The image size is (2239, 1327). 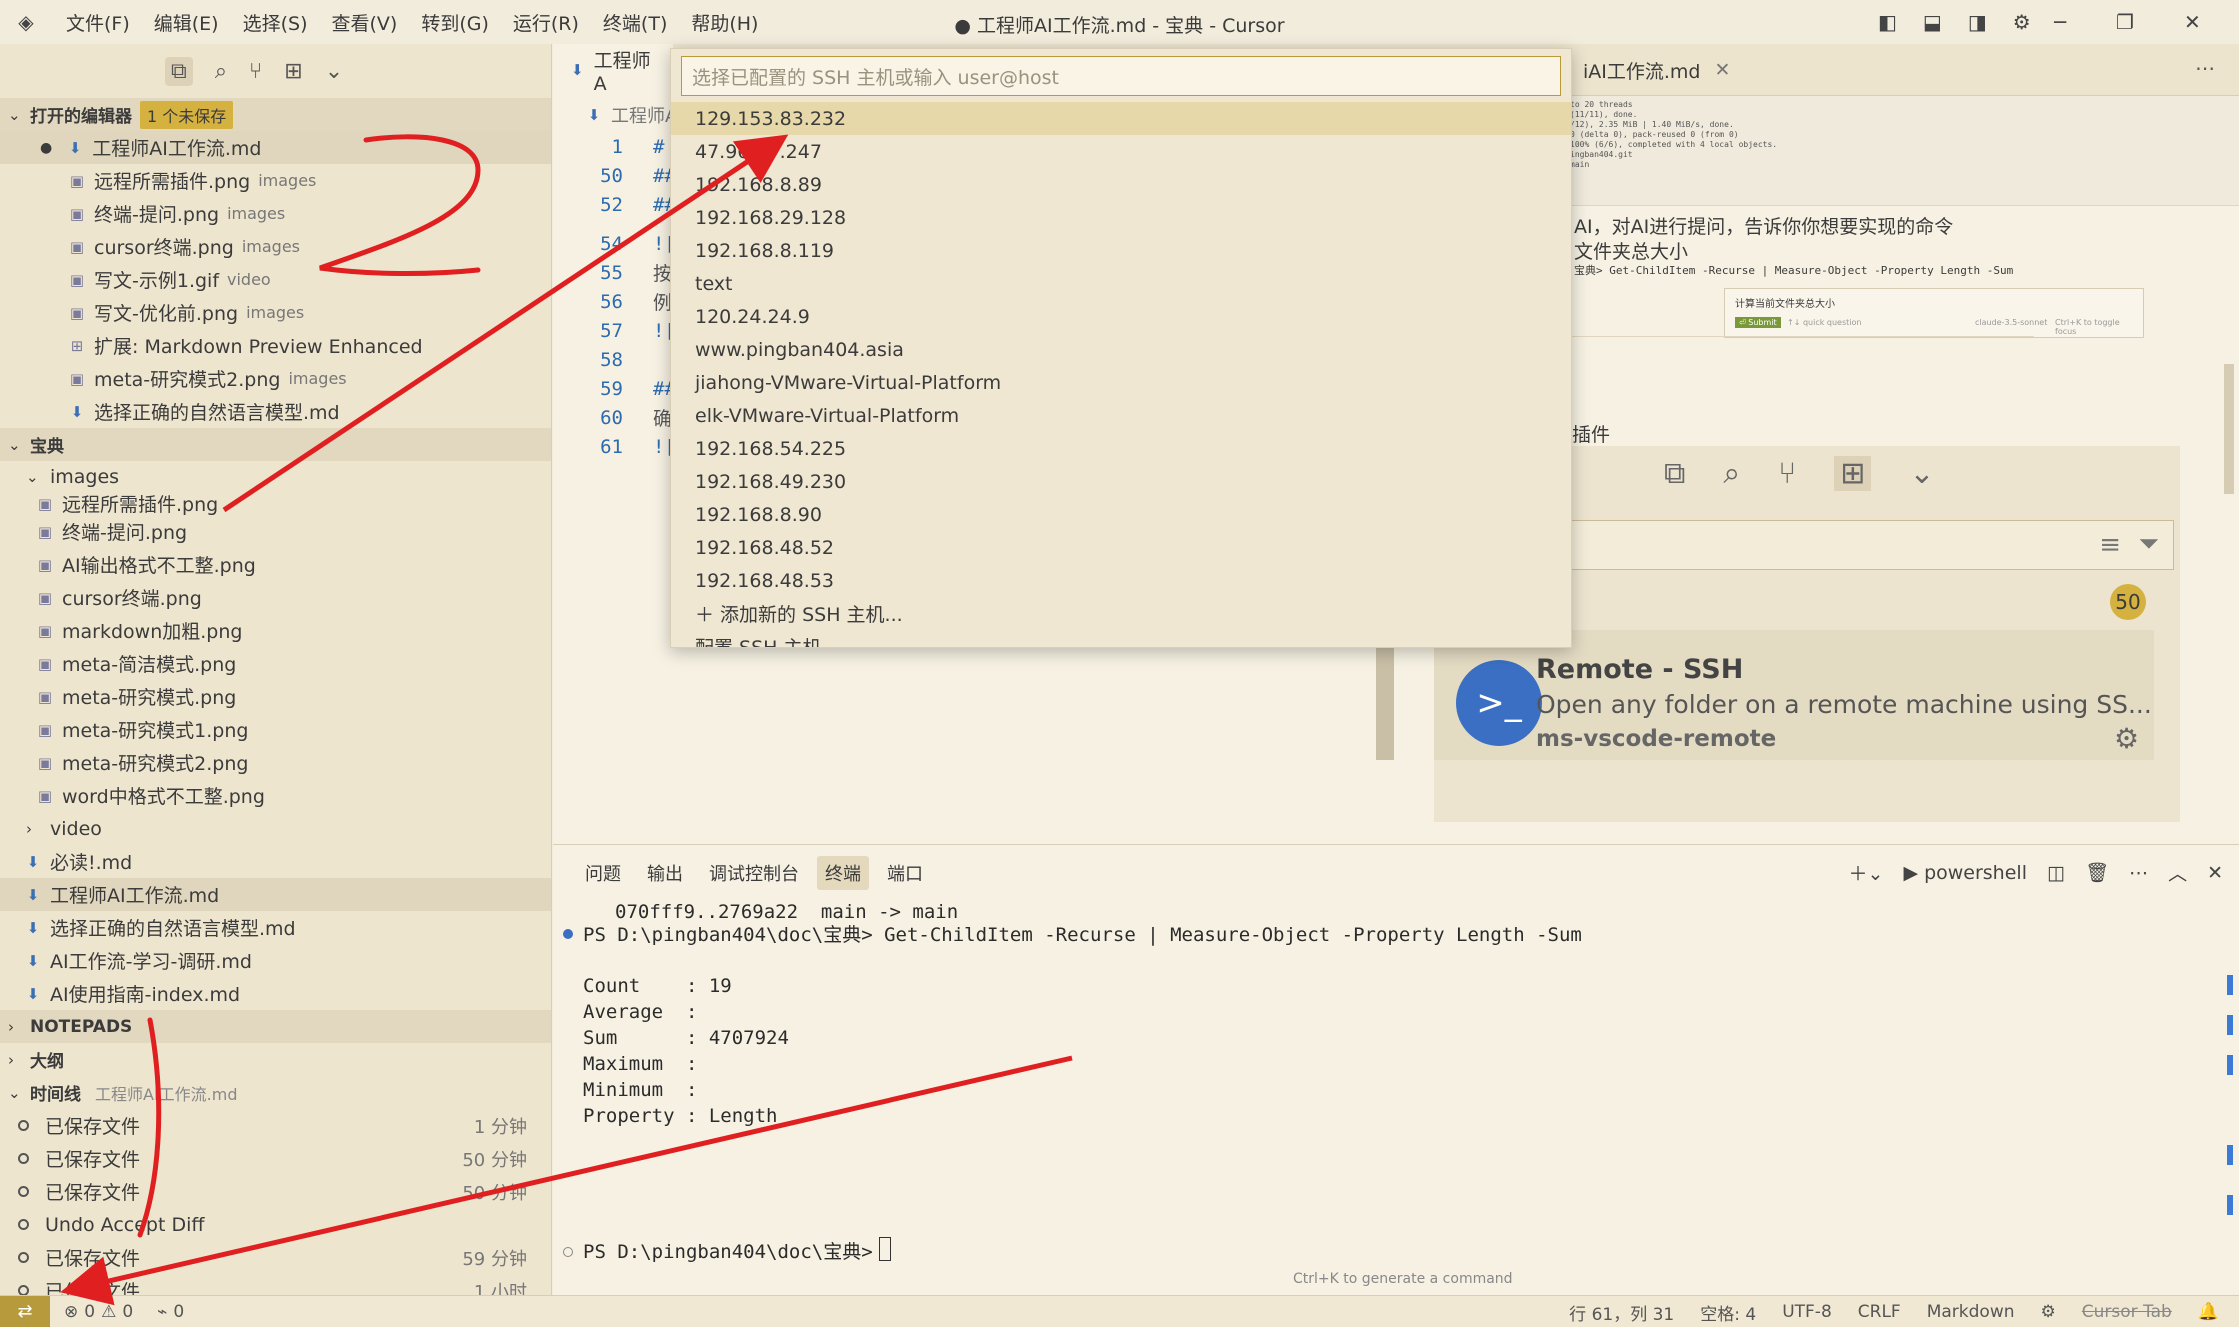 What do you see at coordinates (275, 1092) in the screenshot?
I see `timeline-header: ⌄ 时间线 工程师AI工作流.md` at bounding box center [275, 1092].